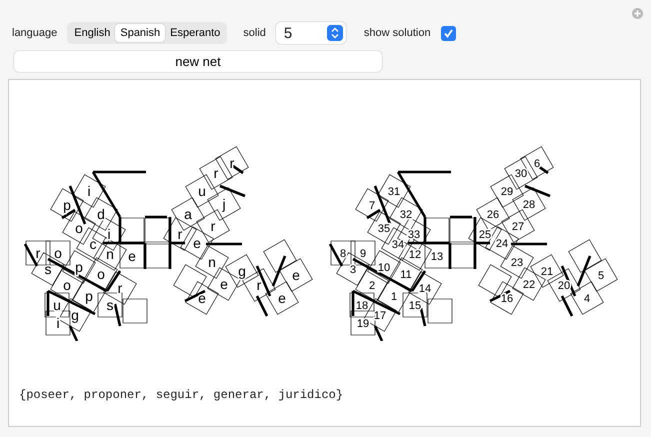  I want to click on cell-number: 31, so click(394, 192).